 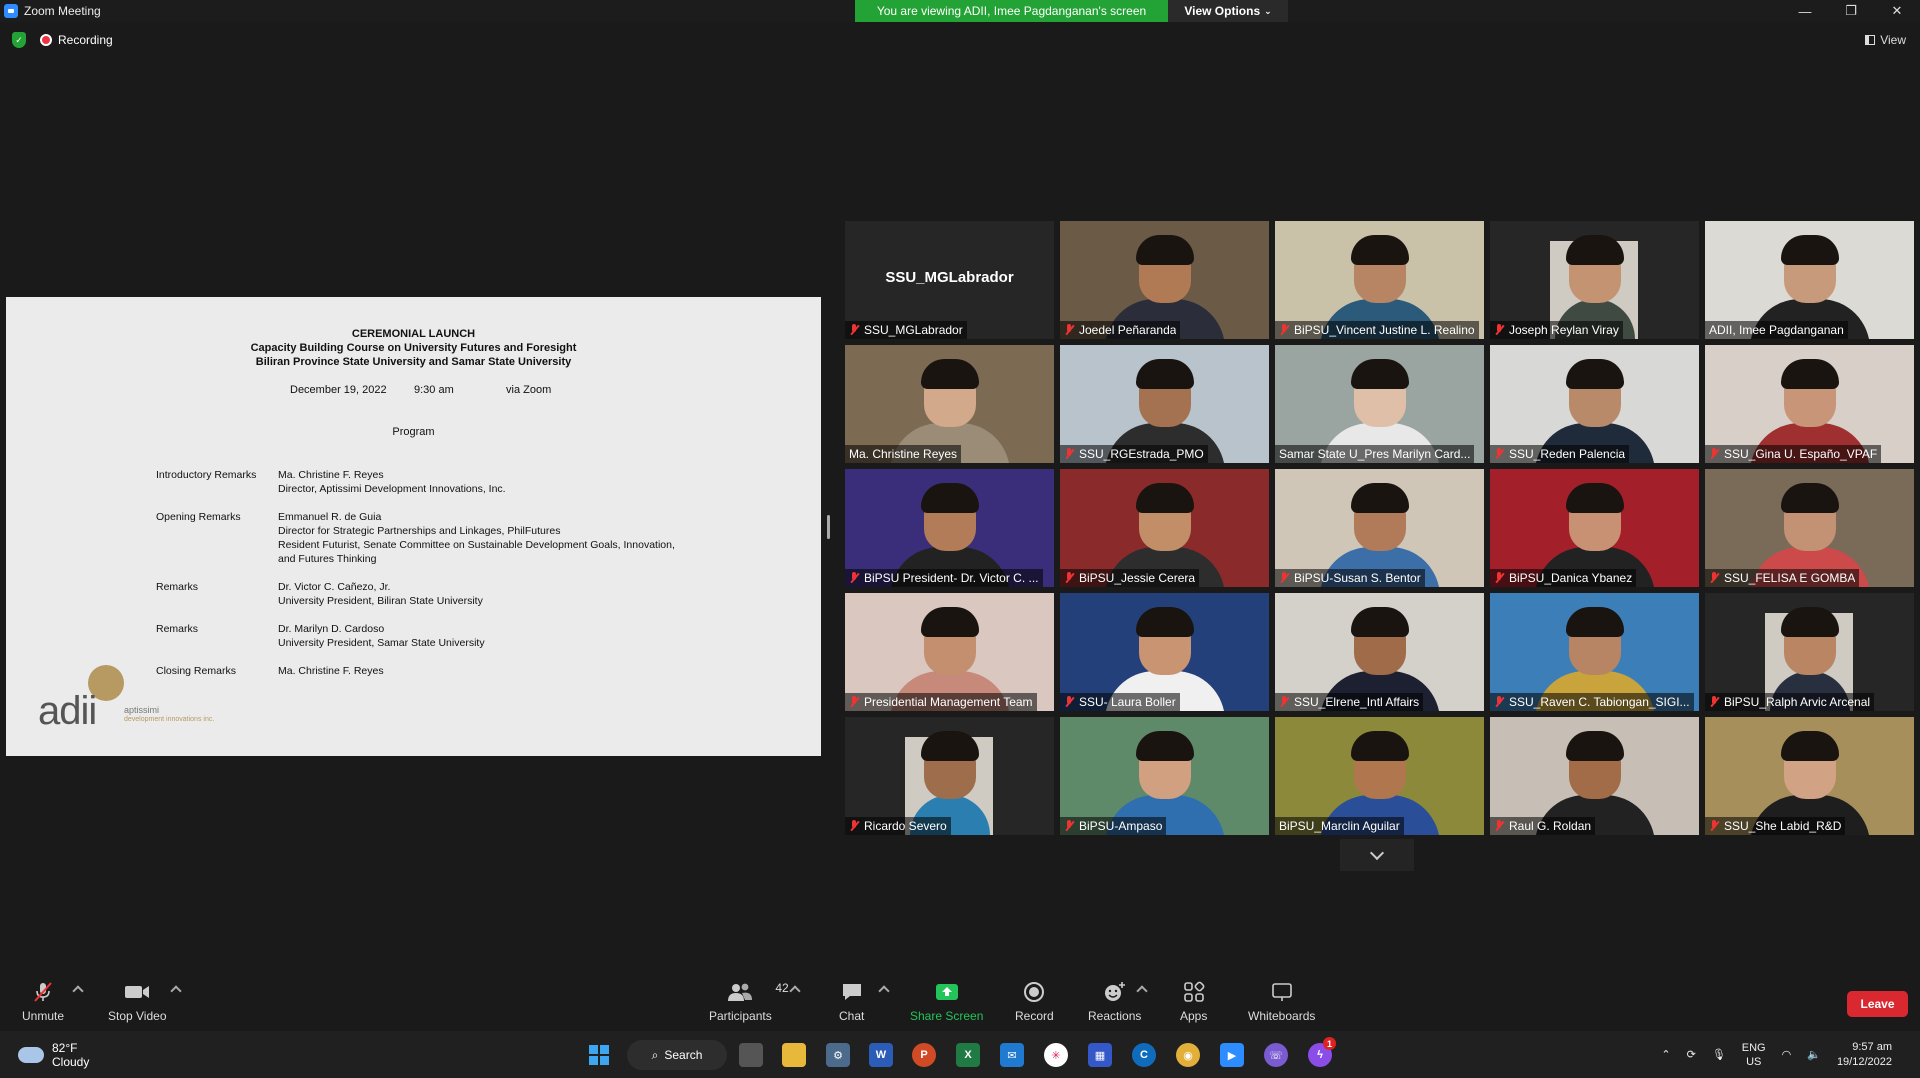 What do you see at coordinates (331, 671) in the screenshot?
I see `program-value: Ma. Christine F. Reyes` at bounding box center [331, 671].